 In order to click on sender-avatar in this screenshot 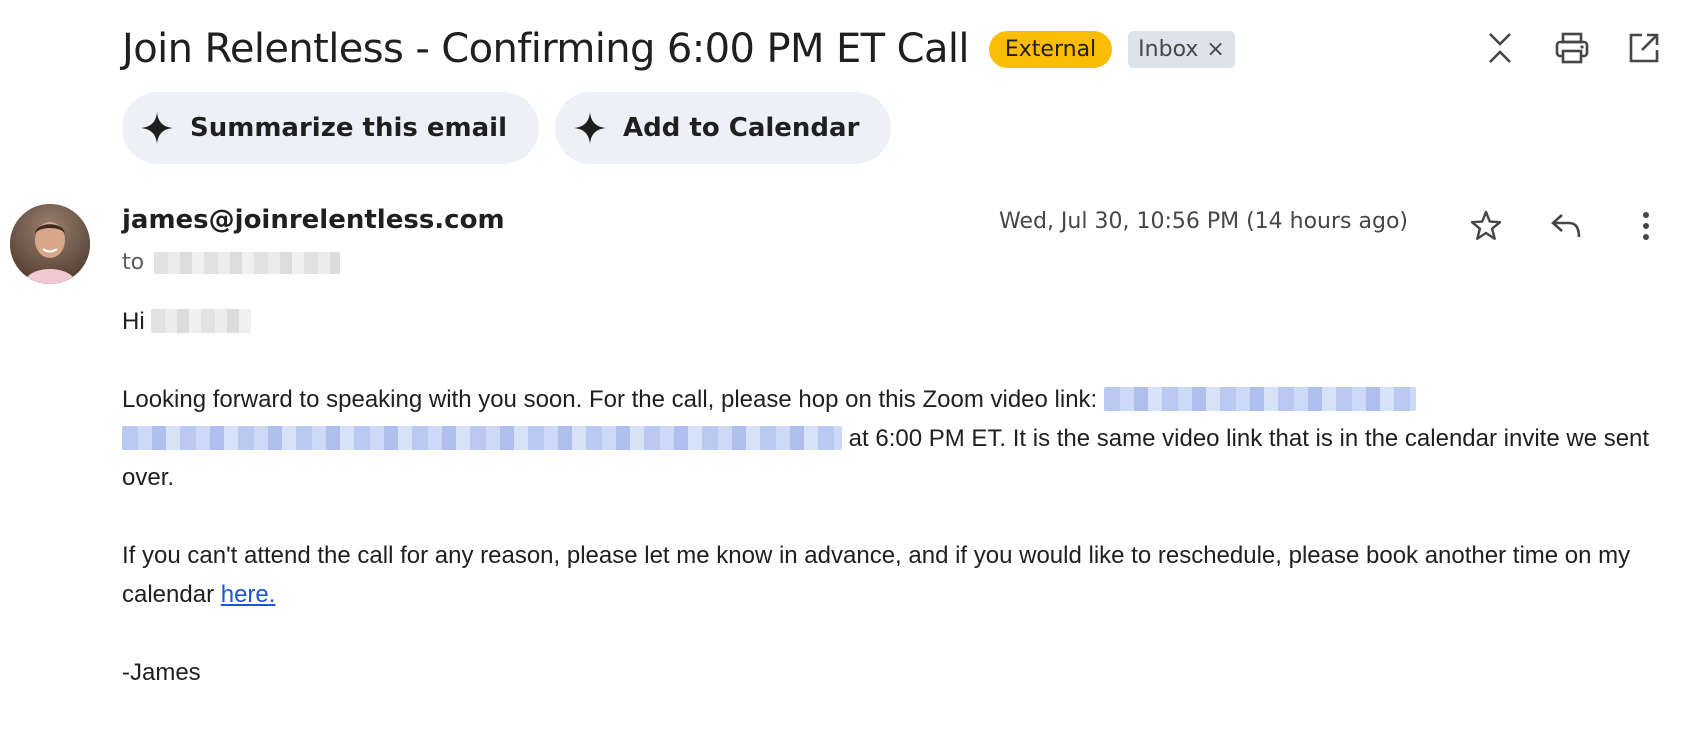, I will do `click(50, 244)`.